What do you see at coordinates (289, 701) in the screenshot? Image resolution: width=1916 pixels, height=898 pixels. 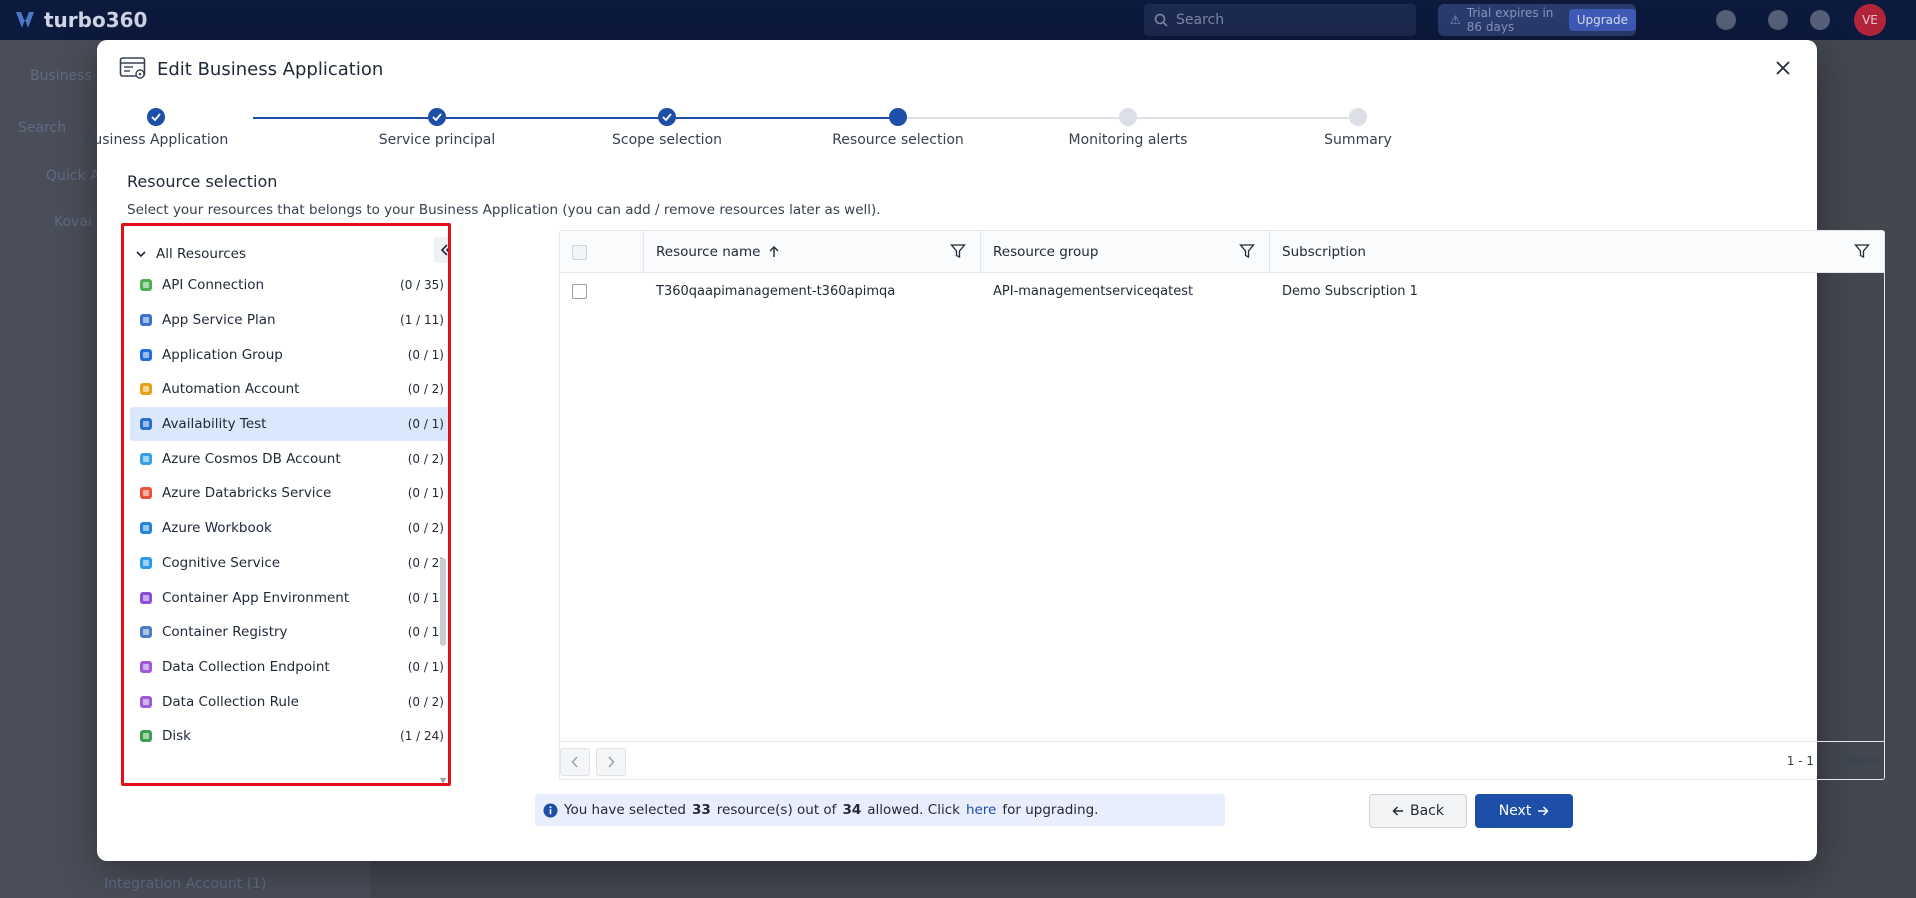 I see `tree-item: Data Collection Rule (0 / 2)` at bounding box center [289, 701].